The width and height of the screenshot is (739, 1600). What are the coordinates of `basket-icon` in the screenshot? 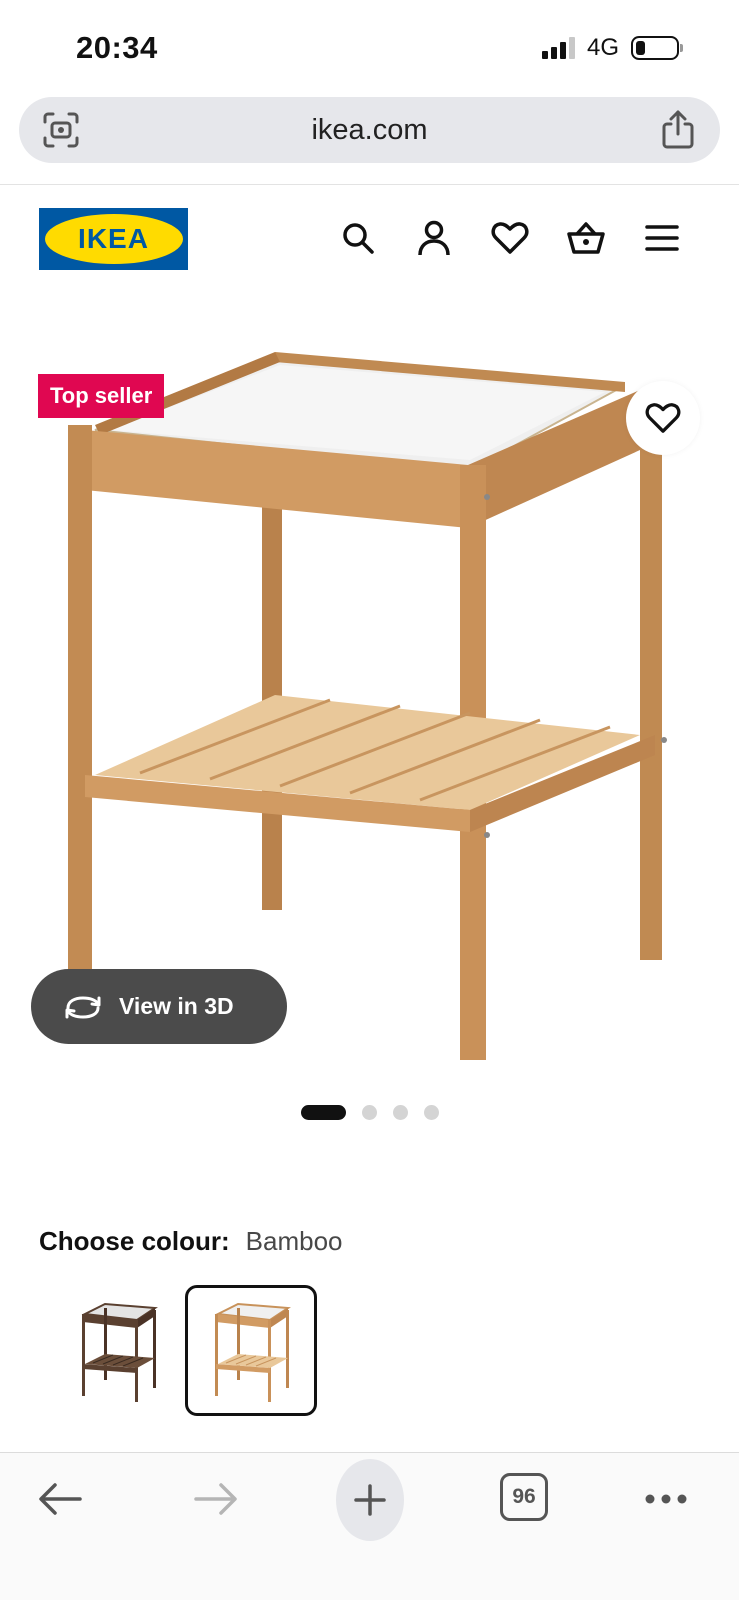 It's located at (586, 238).